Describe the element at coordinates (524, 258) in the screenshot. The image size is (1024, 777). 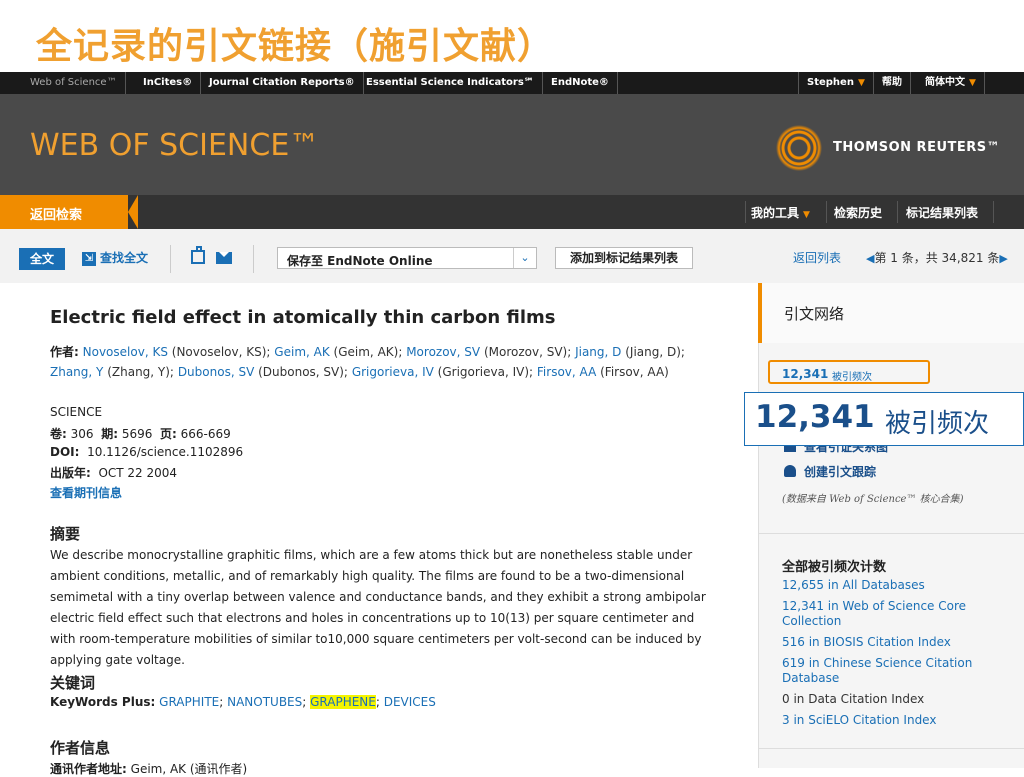
I see `chevron-down-icon: ⌄` at that location.